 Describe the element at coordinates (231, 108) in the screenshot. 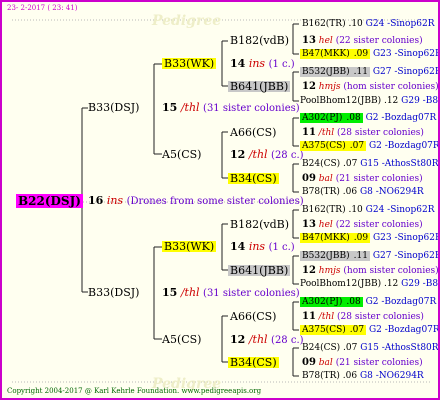

I see `g2-a-info: 15 /thl (31 sister colonies)` at that location.